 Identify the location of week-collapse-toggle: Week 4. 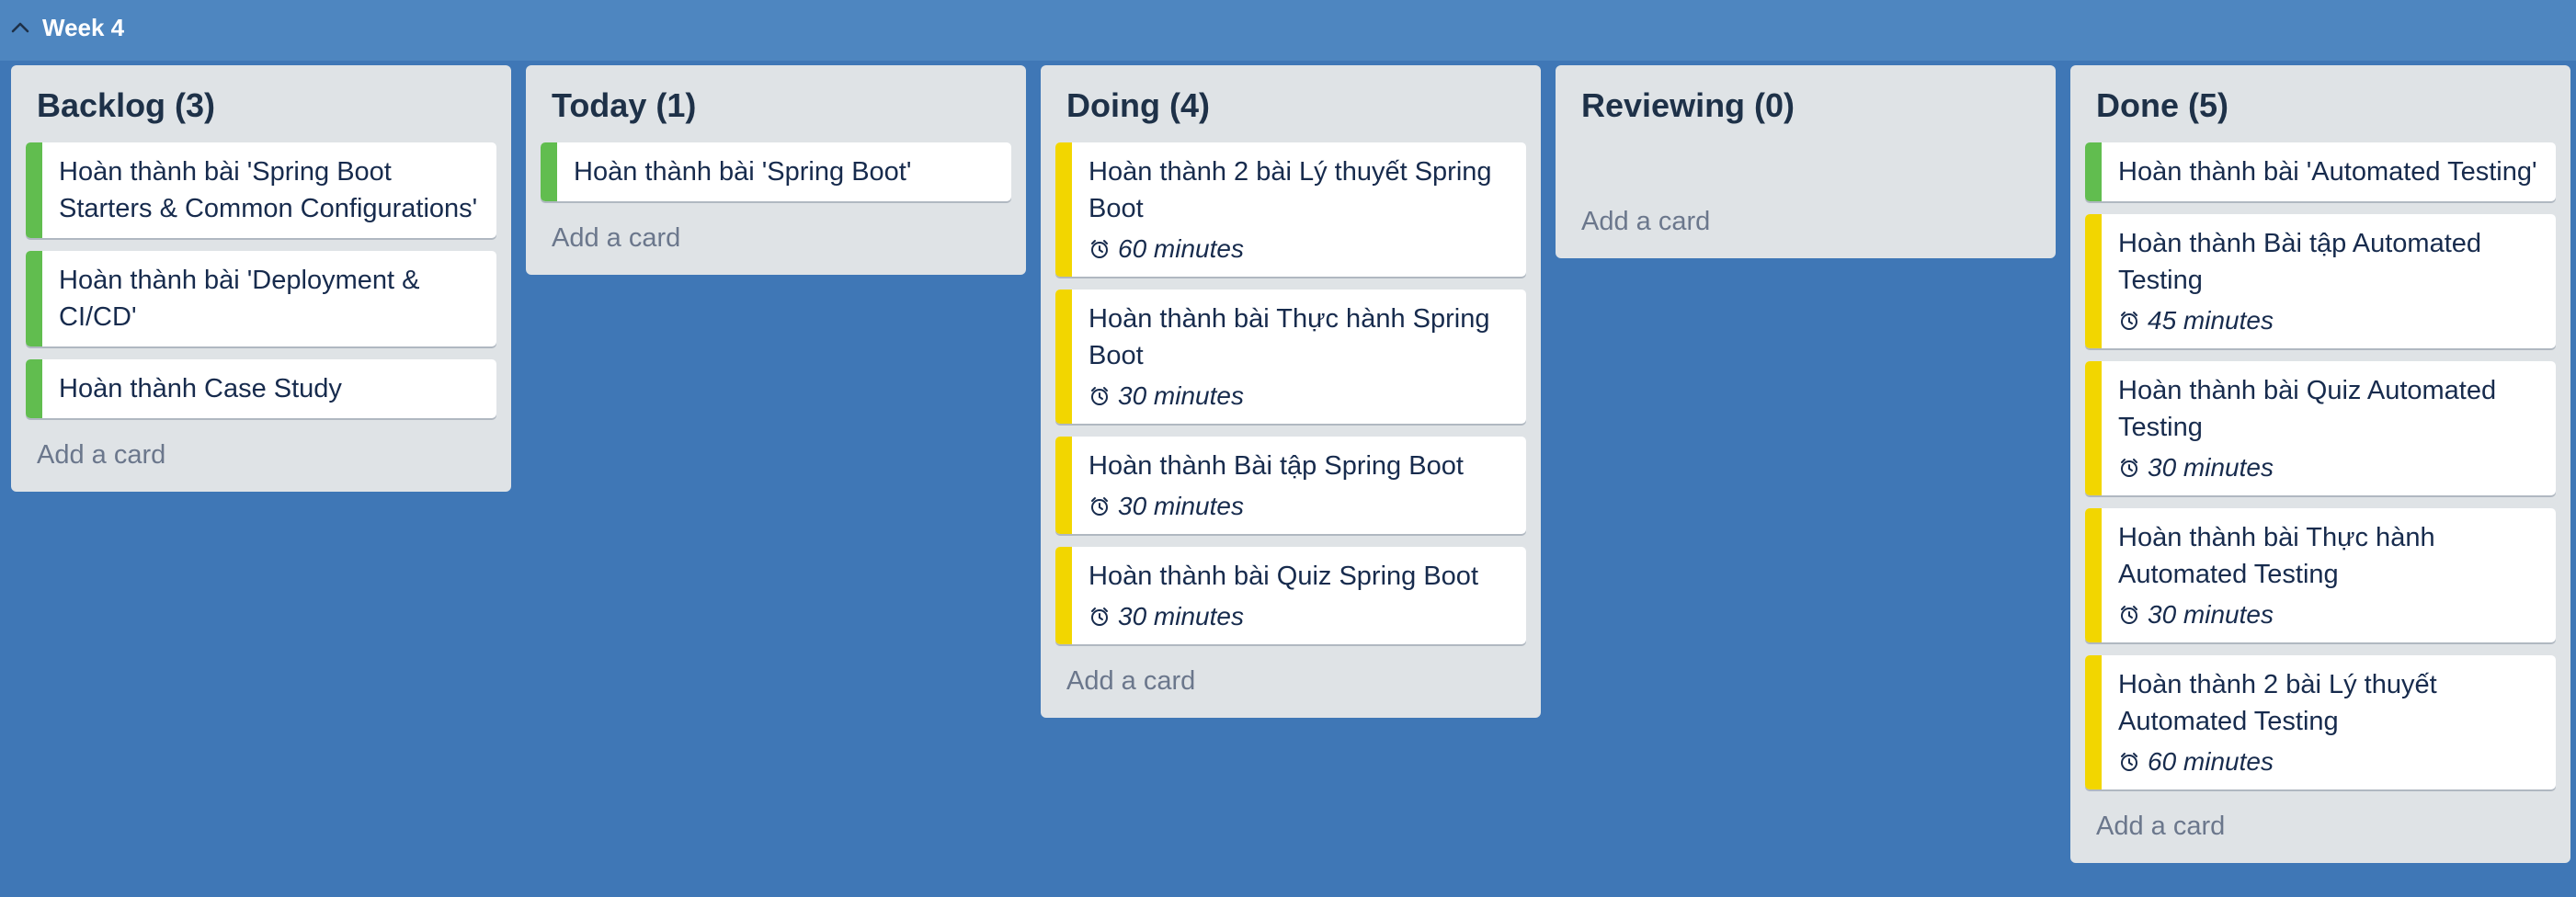
(66, 28).